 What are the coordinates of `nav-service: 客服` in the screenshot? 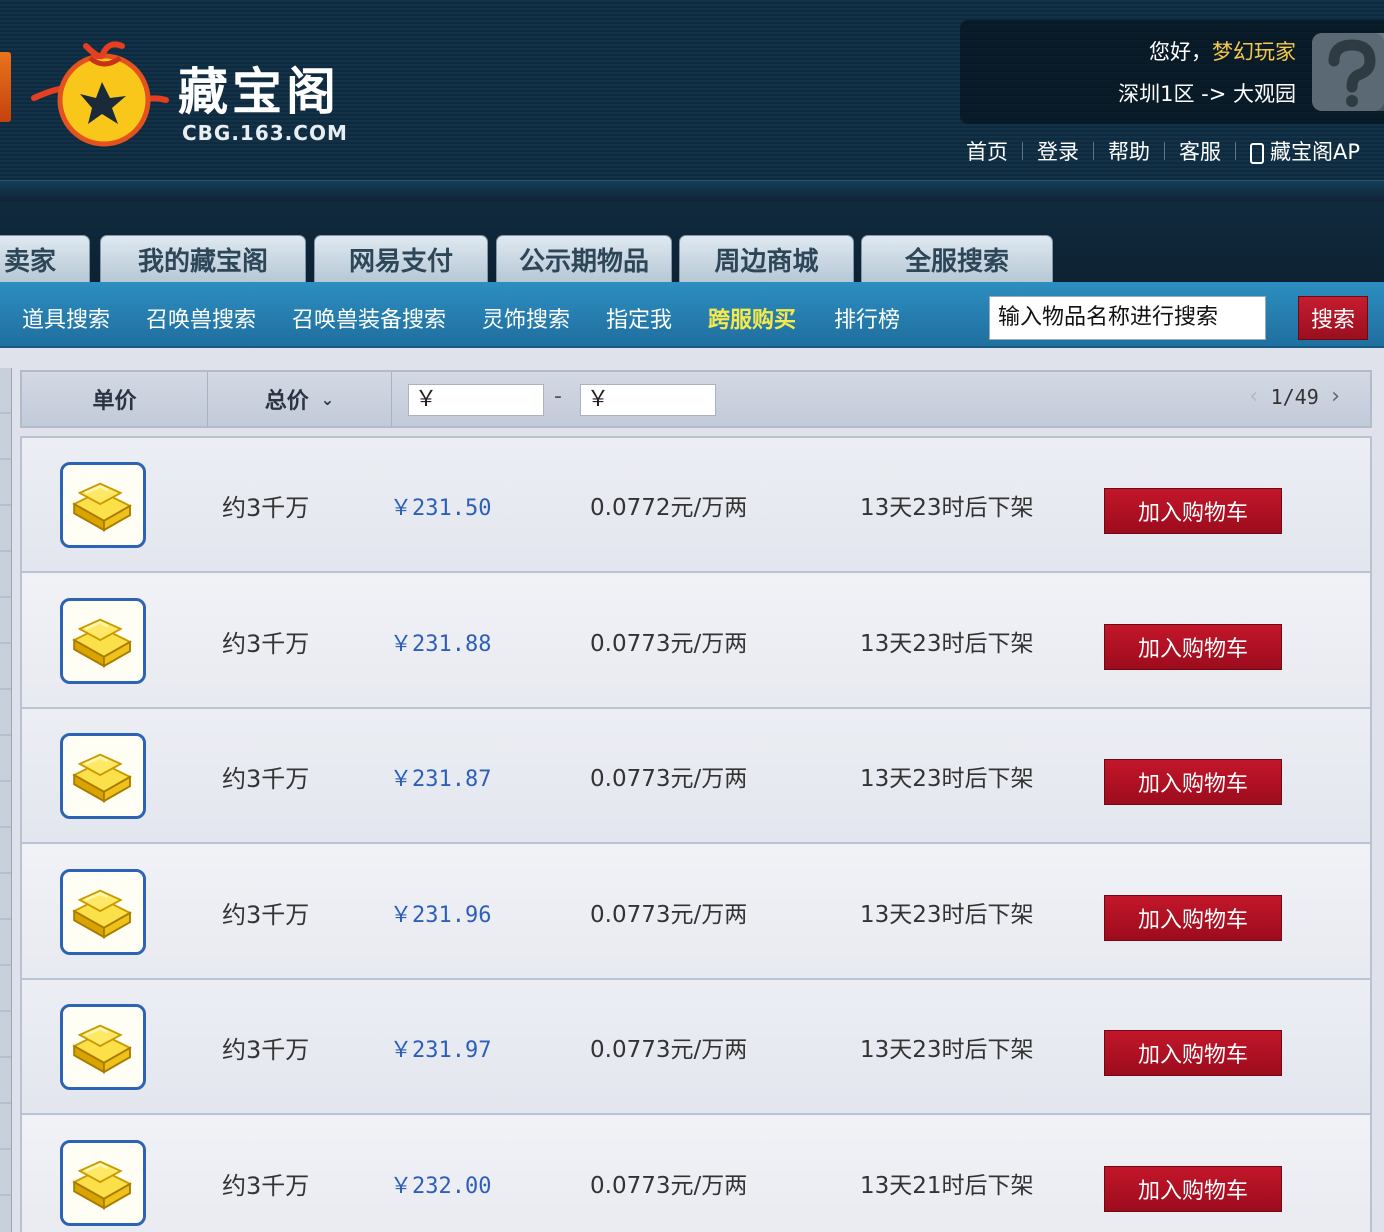 It's located at (1200, 151).